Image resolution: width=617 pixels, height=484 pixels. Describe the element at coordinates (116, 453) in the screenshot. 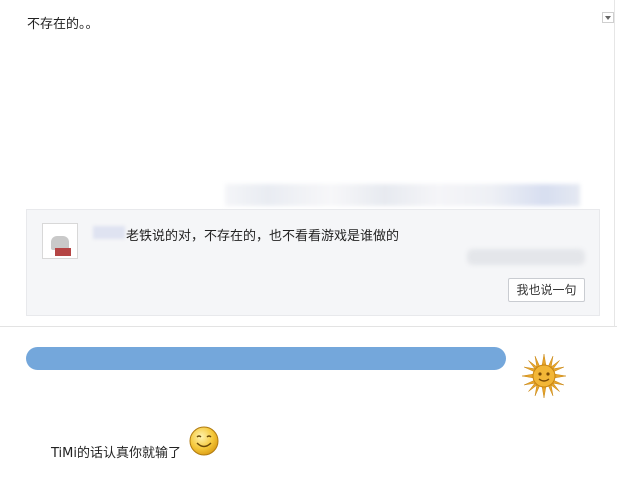

I see `comment-text: TiMi的话认真你就输了` at that location.